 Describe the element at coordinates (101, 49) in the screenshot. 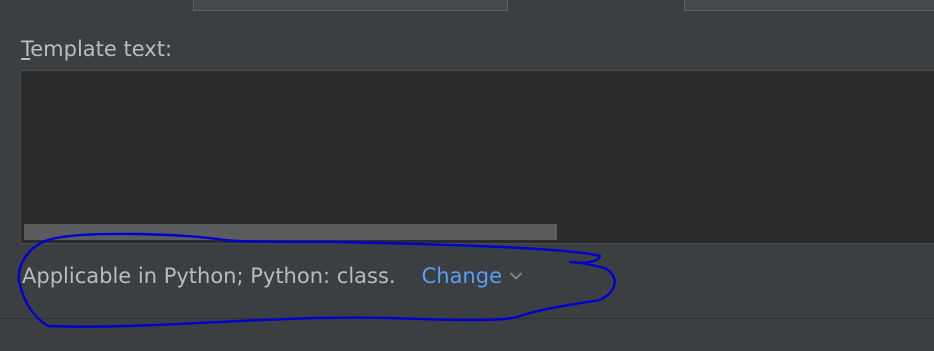

I see `template-text-label-rest: emplate text:` at that location.